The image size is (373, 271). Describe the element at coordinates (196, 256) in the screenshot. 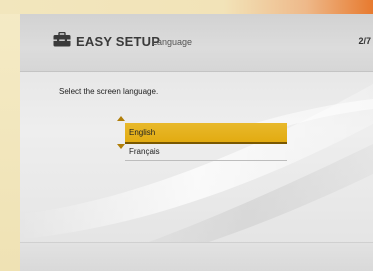

I see `footer-bar` at that location.